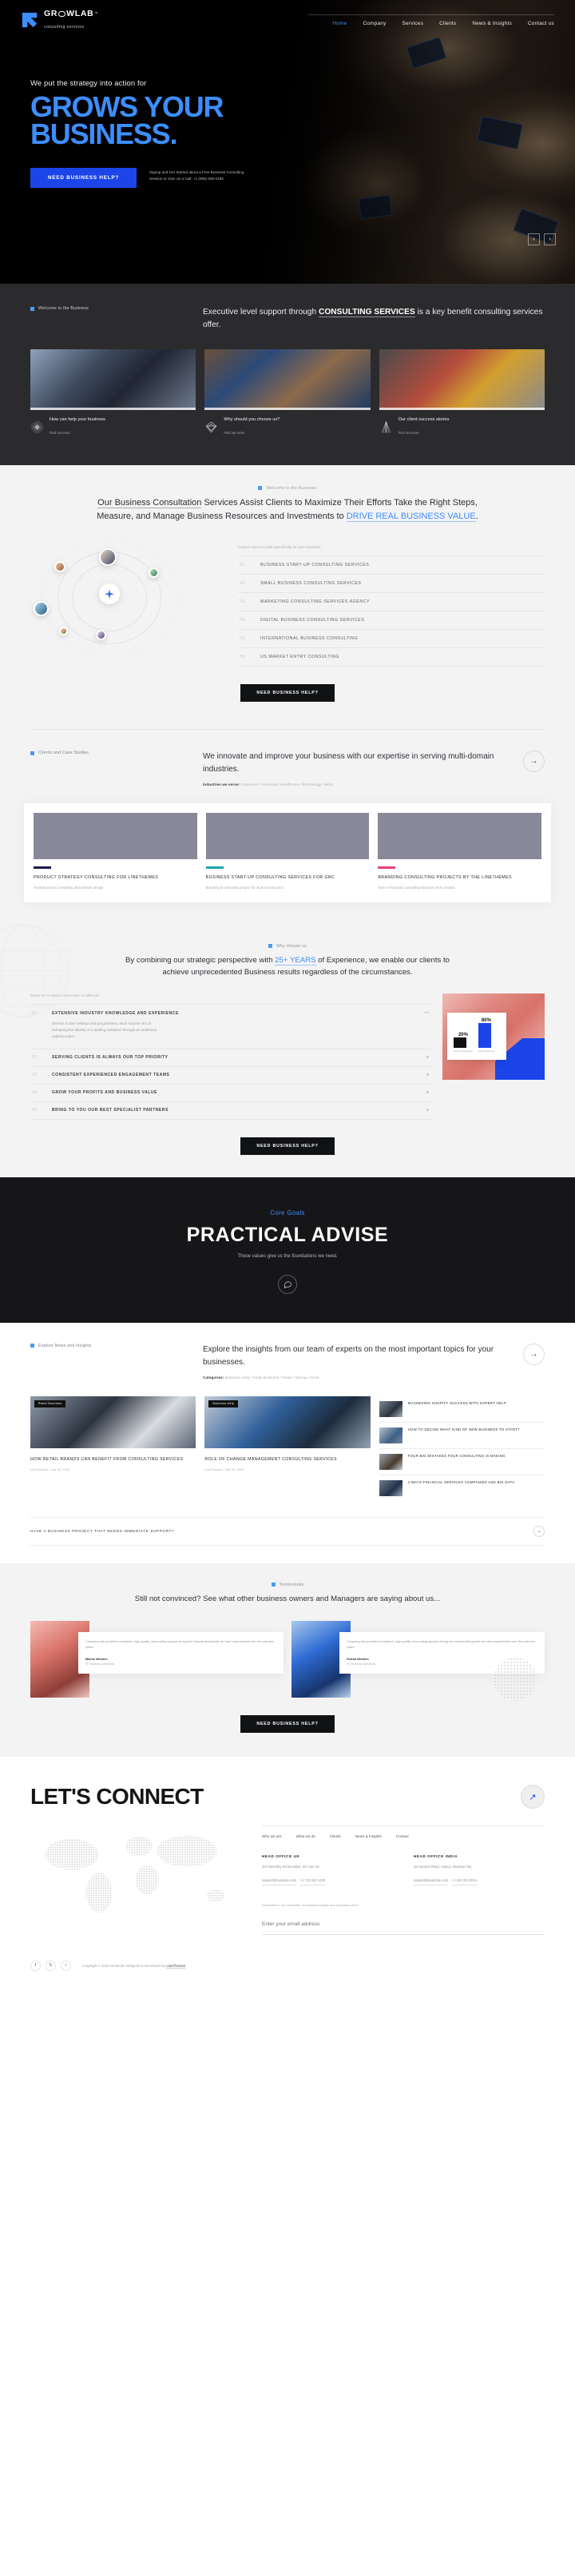 This screenshot has height=2576, width=575. I want to click on why-item-label: CONSISTENT EXPERIENCED ENGAGEMENT TEAMS, so click(111, 1075).